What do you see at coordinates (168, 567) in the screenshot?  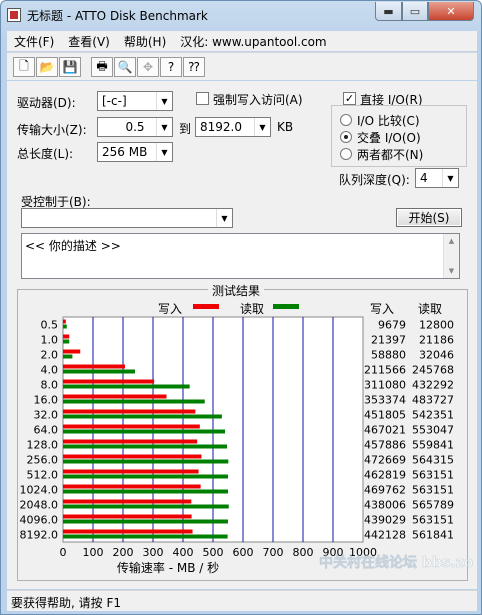 I see `x-axis-label: 传输速率 - MB / 秒` at bounding box center [168, 567].